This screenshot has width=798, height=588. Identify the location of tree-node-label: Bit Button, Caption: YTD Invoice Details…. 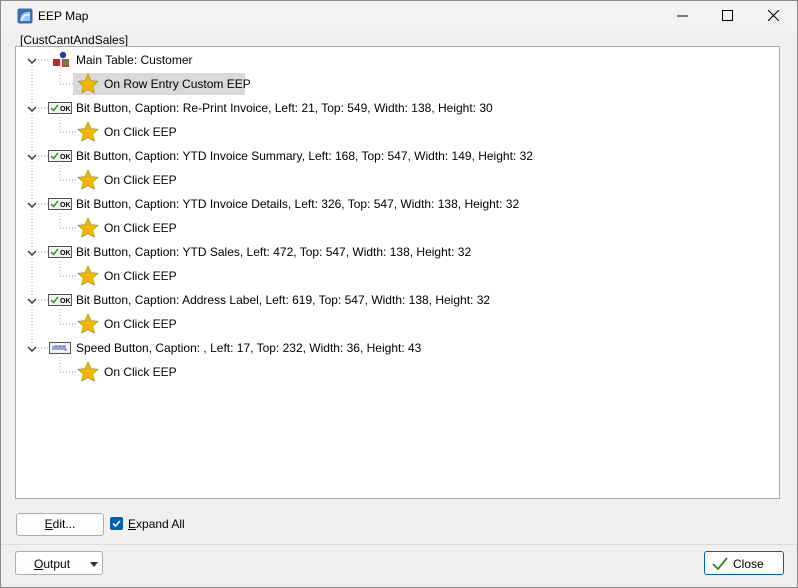
(298, 204).